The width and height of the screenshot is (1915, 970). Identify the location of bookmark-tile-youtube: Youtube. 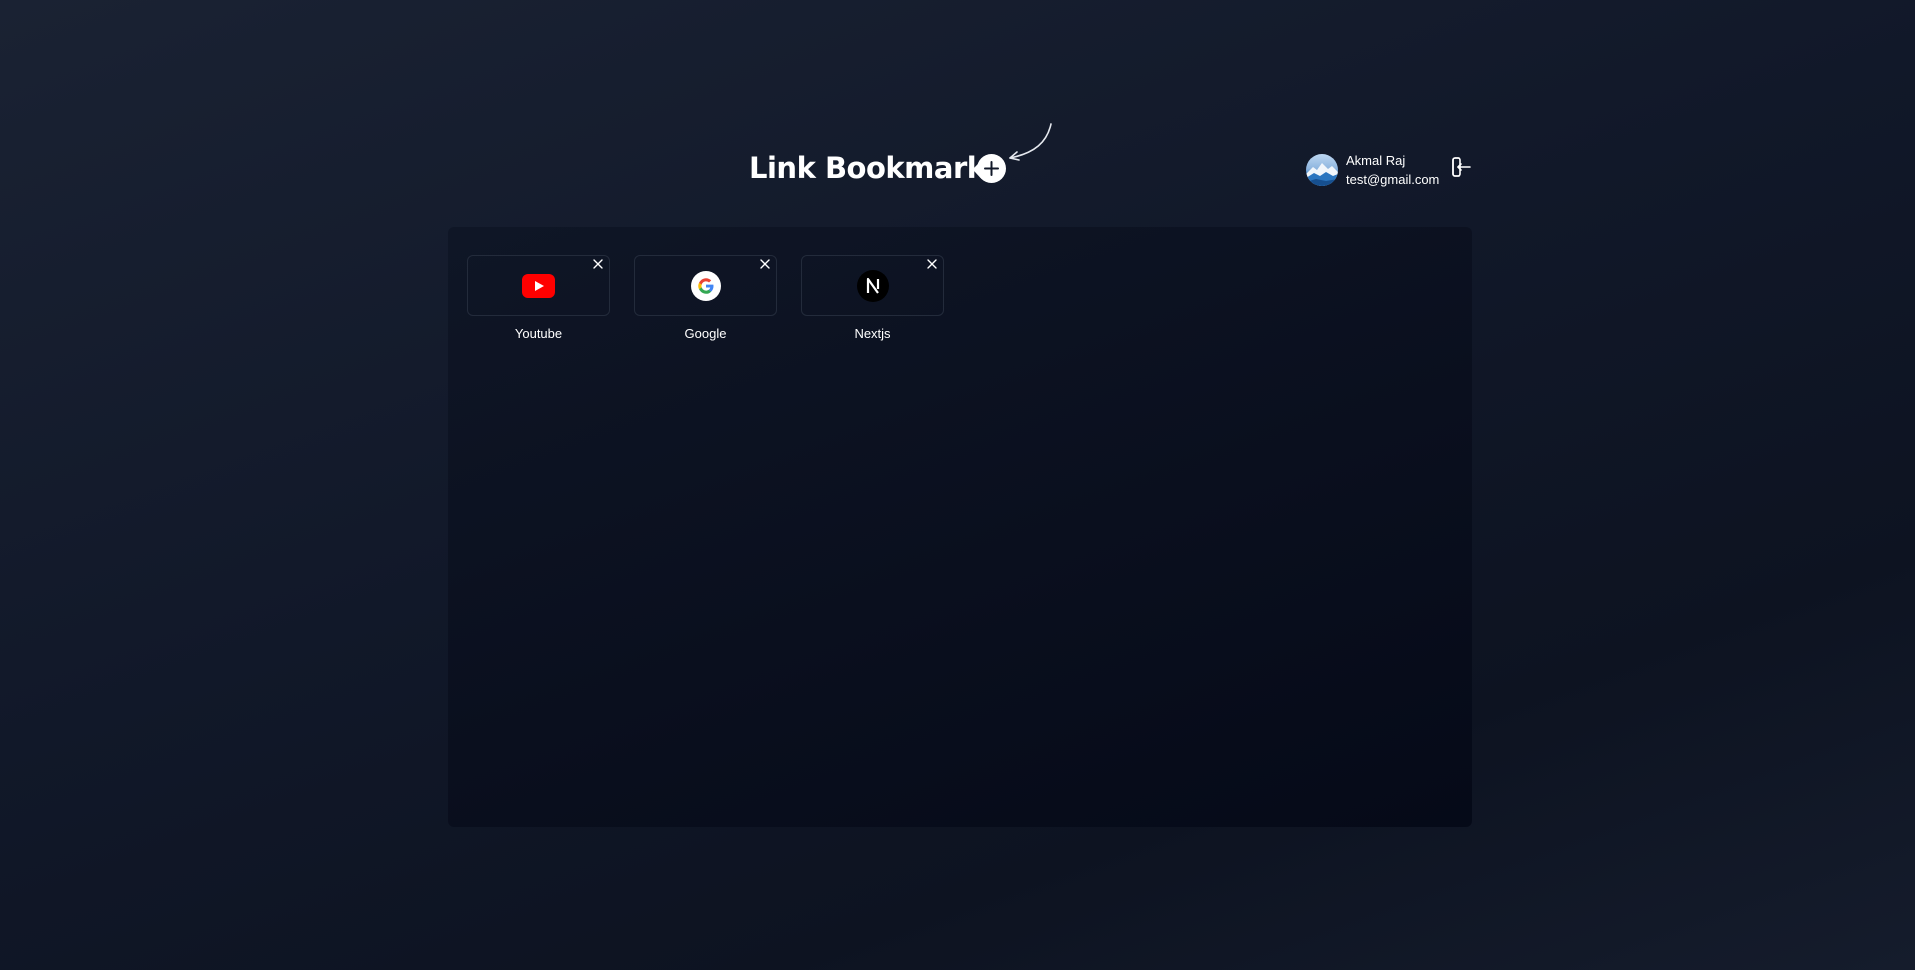
(538, 298).